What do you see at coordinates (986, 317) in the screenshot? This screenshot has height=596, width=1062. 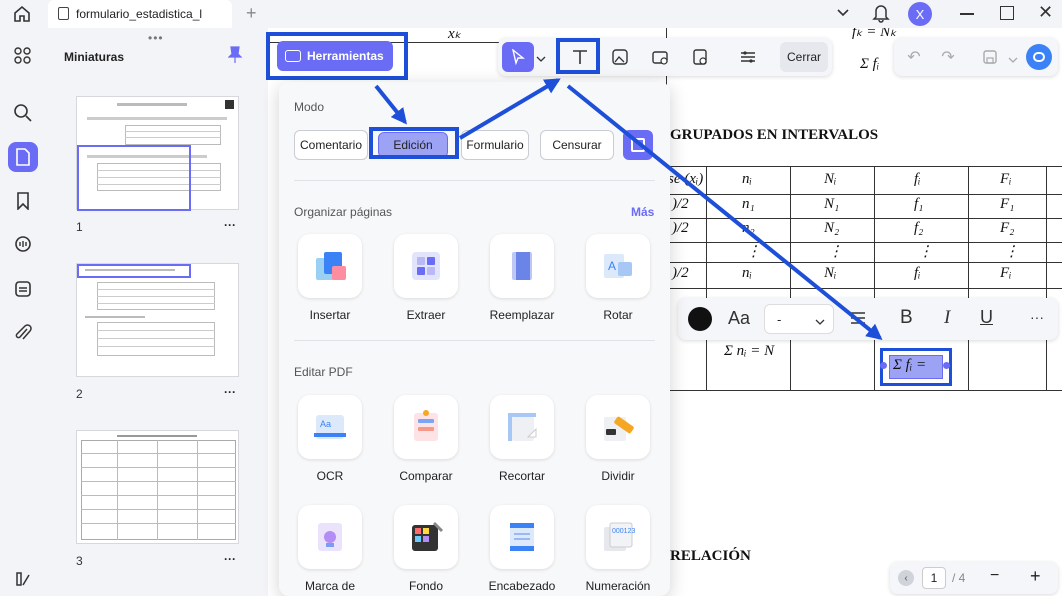 I see `underline-icon: U` at bounding box center [986, 317].